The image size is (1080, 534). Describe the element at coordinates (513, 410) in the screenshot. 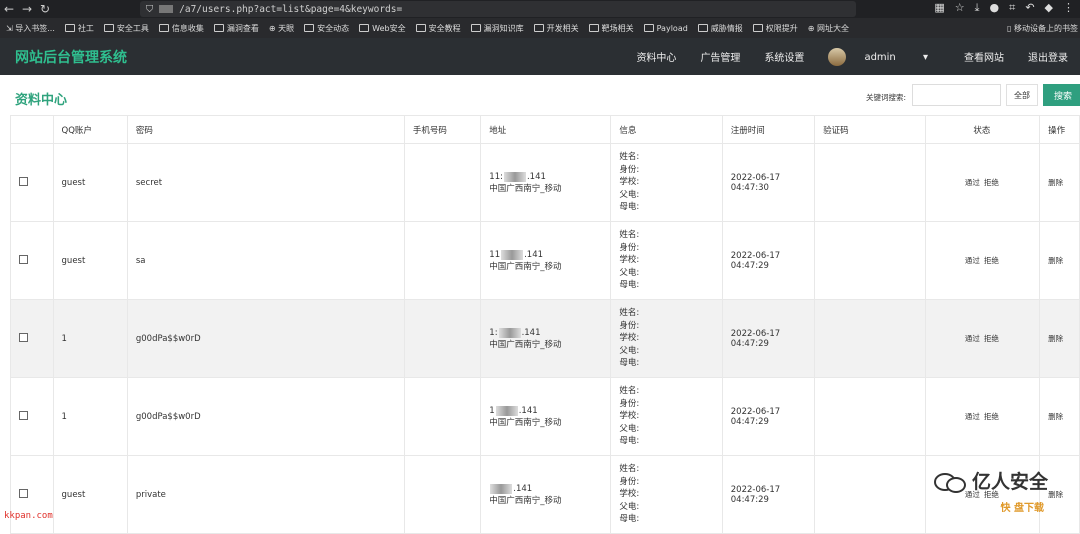

I see `ip-address: 1.141` at that location.